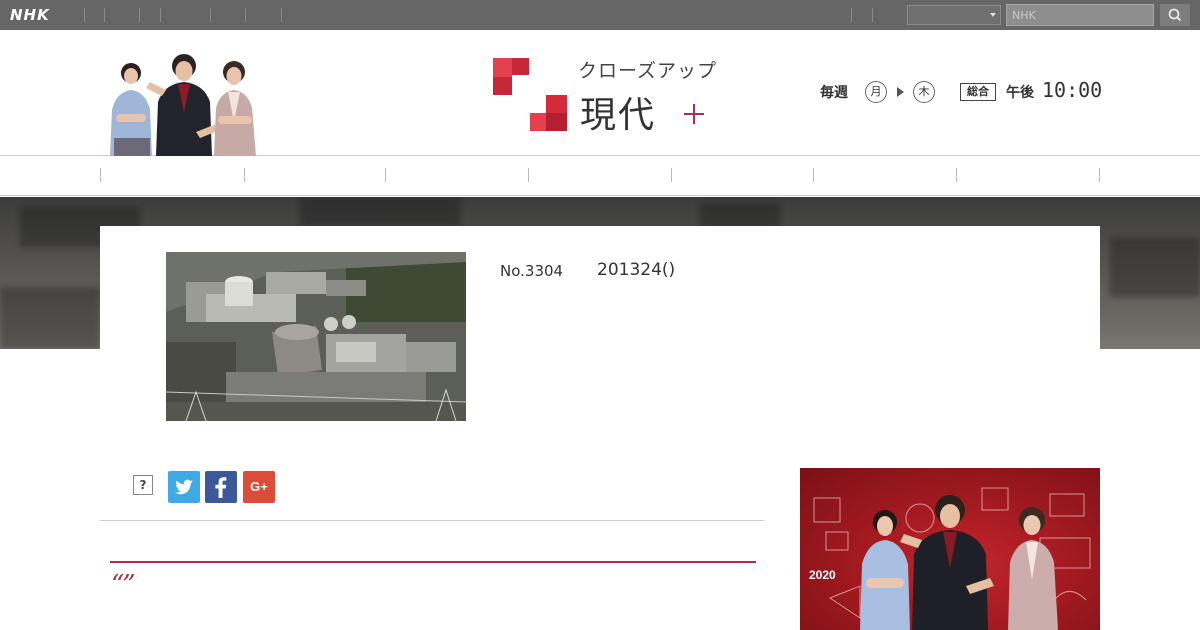 The width and height of the screenshot is (1200, 630). What do you see at coordinates (952, 558) in the screenshot?
I see `promo-banner-illustration` at bounding box center [952, 558].